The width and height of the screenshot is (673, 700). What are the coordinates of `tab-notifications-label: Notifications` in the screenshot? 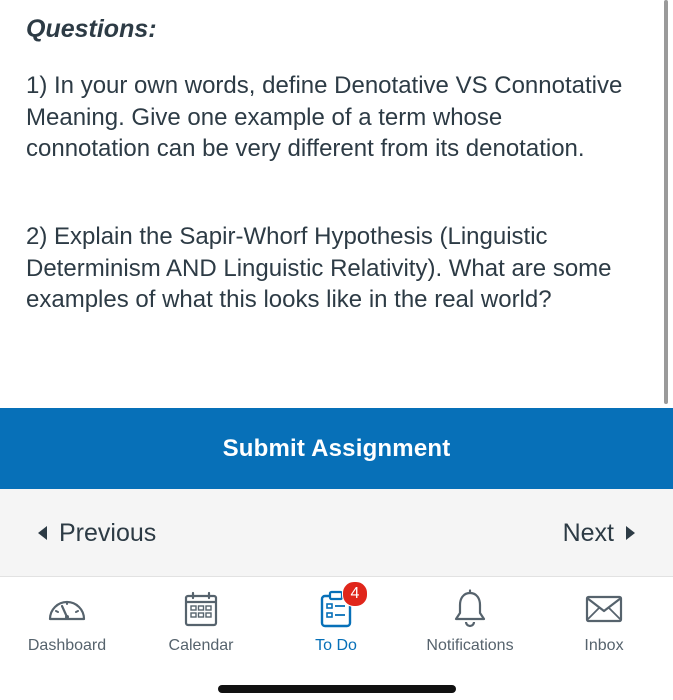 It's located at (470, 645).